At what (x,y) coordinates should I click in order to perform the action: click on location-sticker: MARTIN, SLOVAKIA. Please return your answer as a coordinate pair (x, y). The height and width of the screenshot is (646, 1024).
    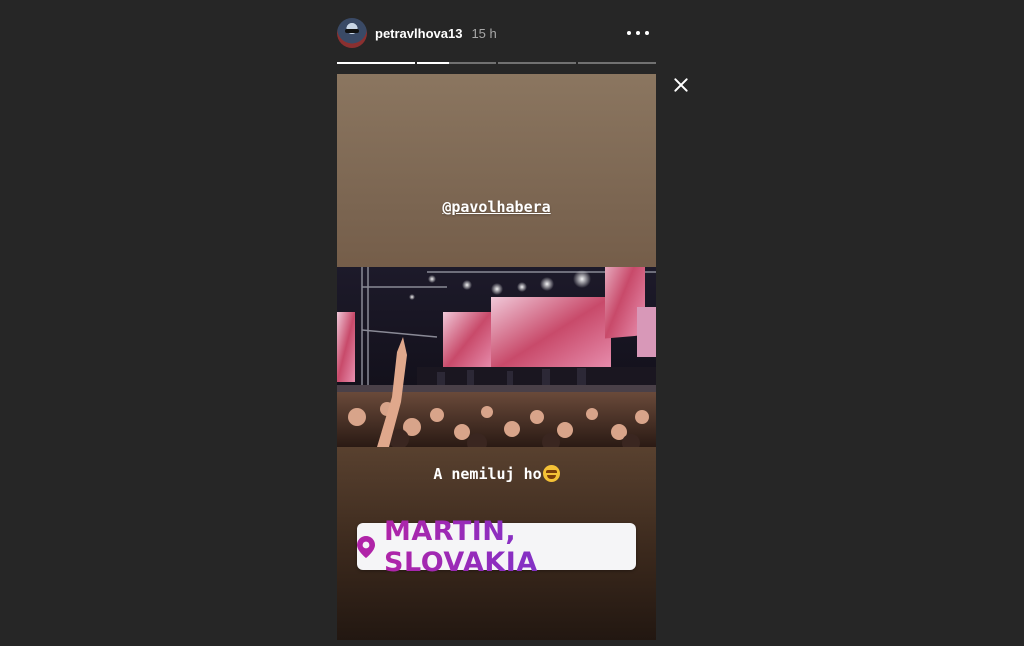
    Looking at the image, I should click on (496, 547).